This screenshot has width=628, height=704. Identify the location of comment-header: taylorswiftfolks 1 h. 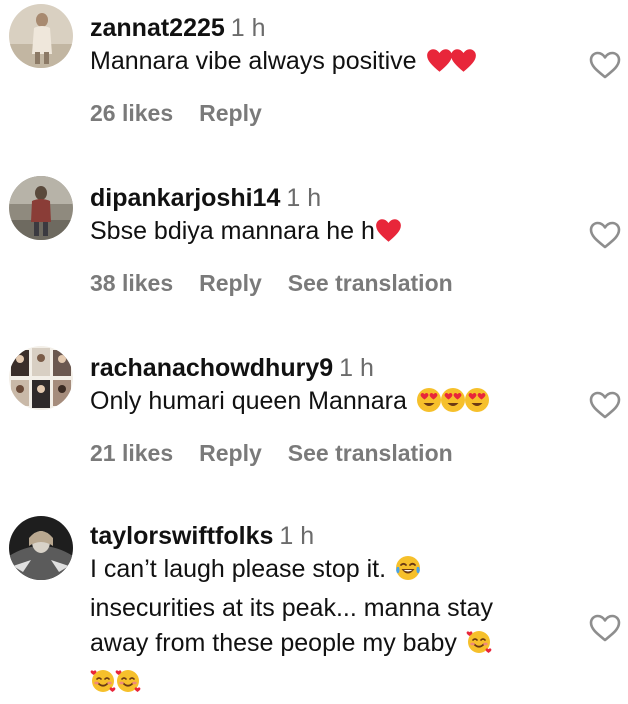
(325, 536).